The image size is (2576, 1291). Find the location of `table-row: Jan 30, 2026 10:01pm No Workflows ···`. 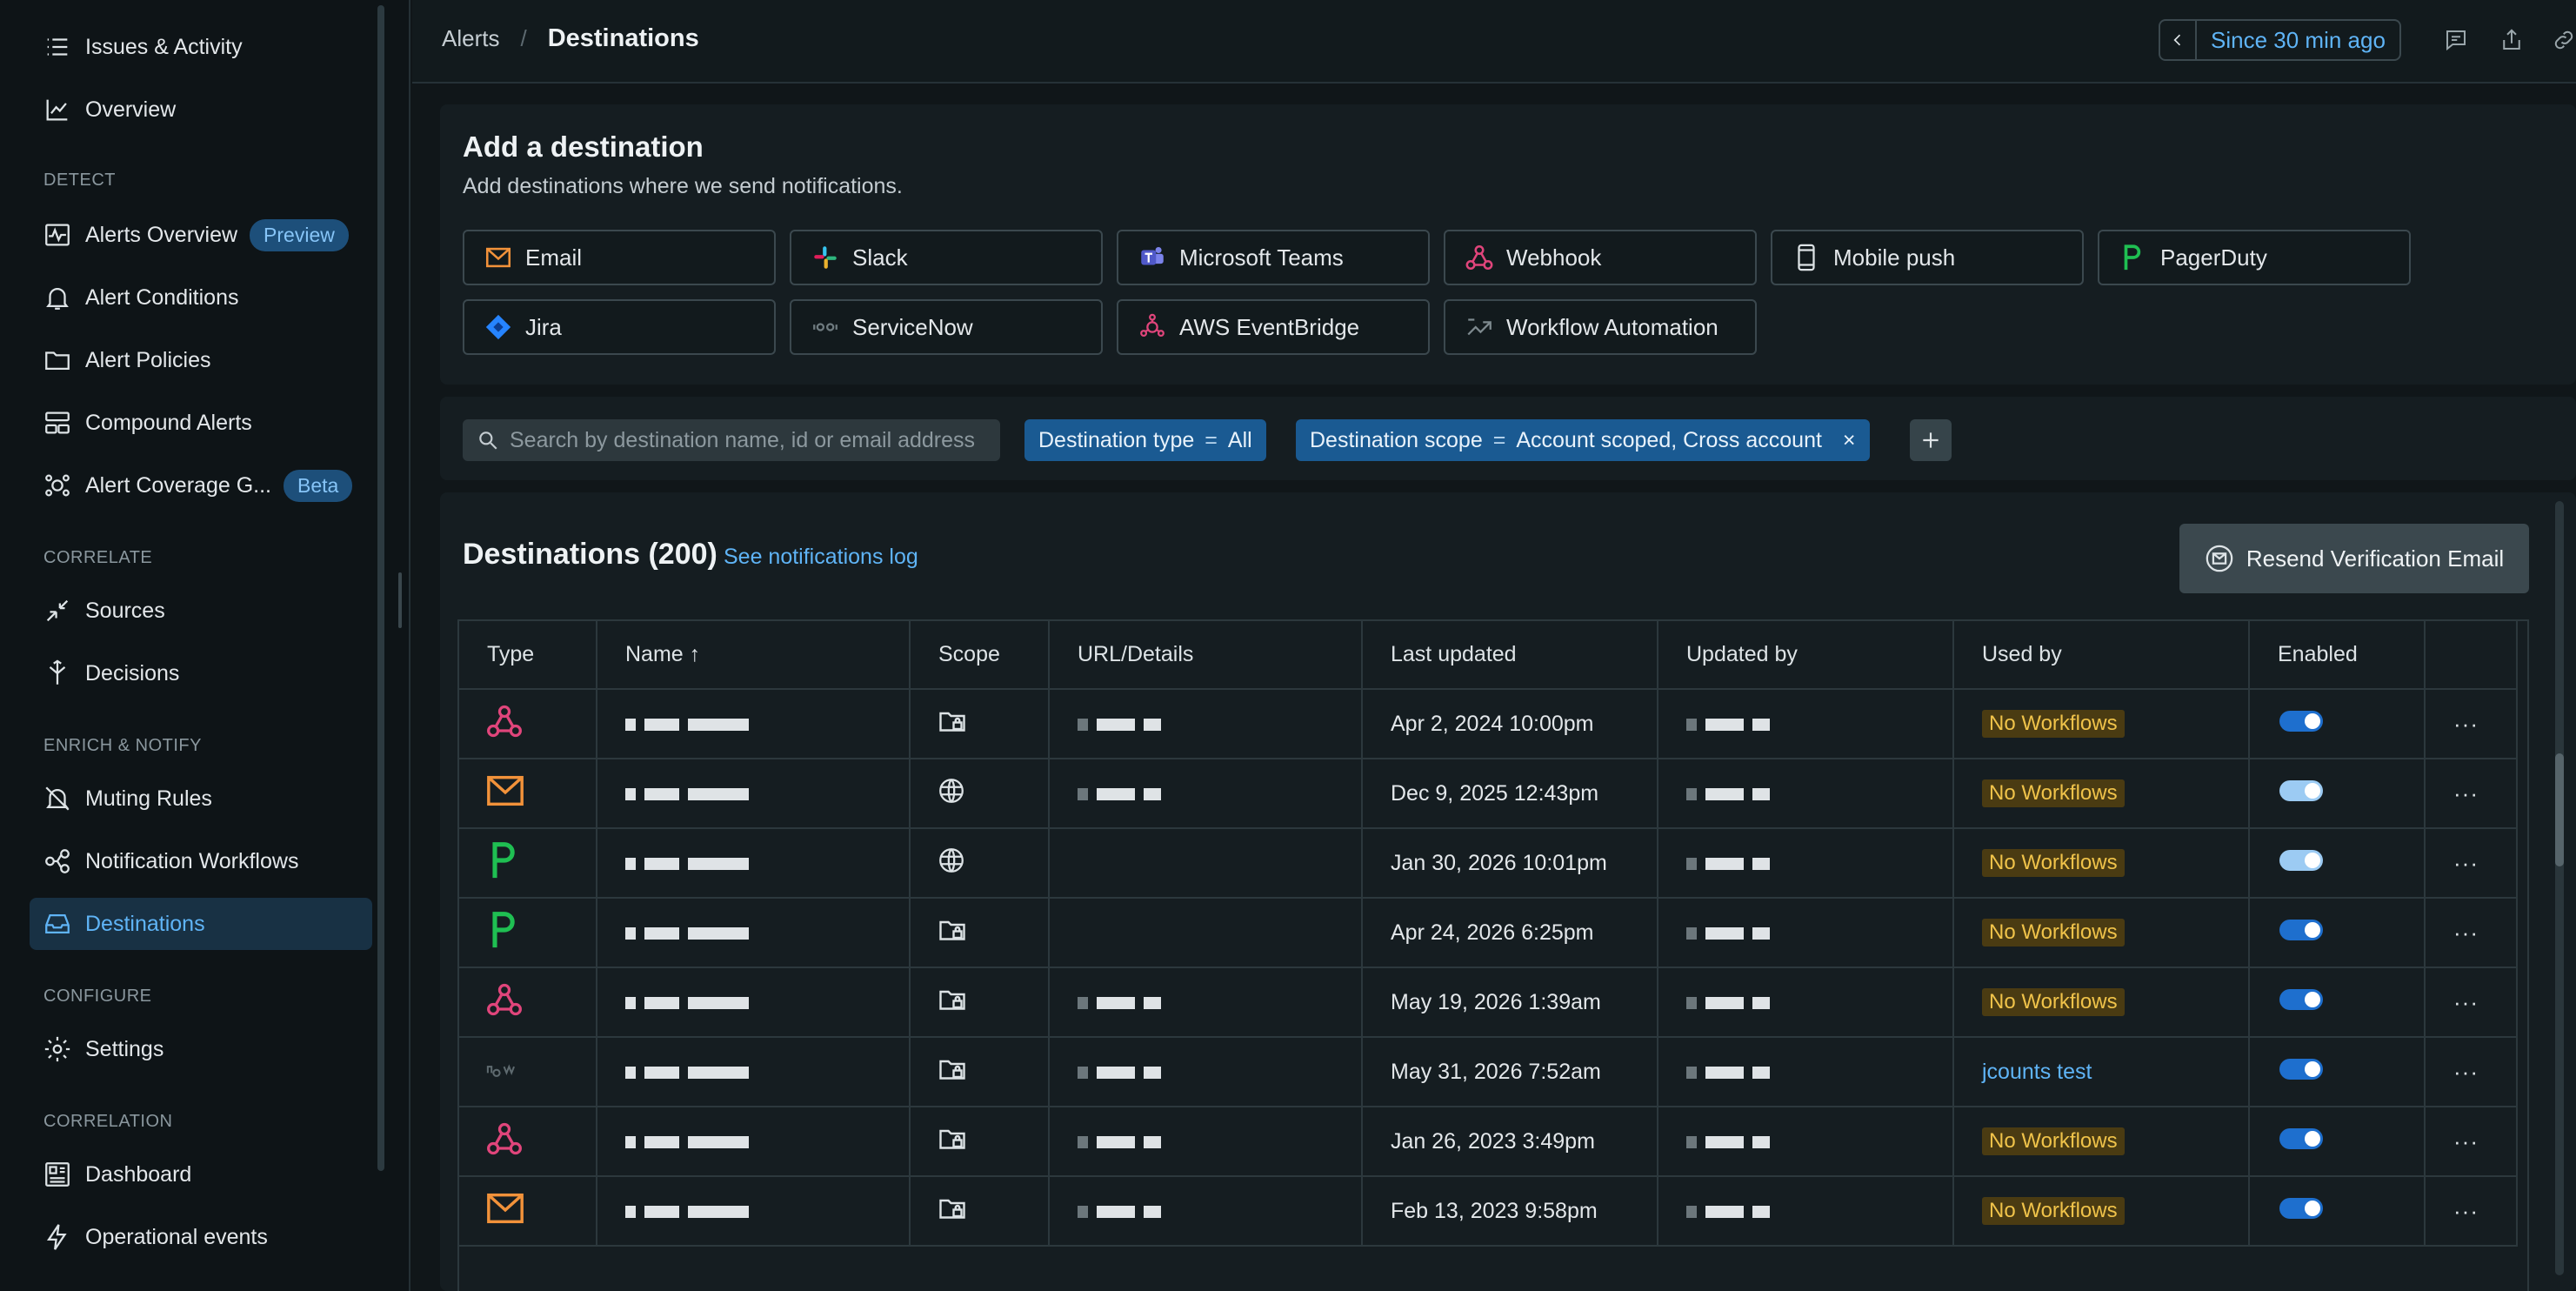

table-row: Jan 30, 2026 10:01pm No Workflows ··· is located at coordinates (1488, 863).